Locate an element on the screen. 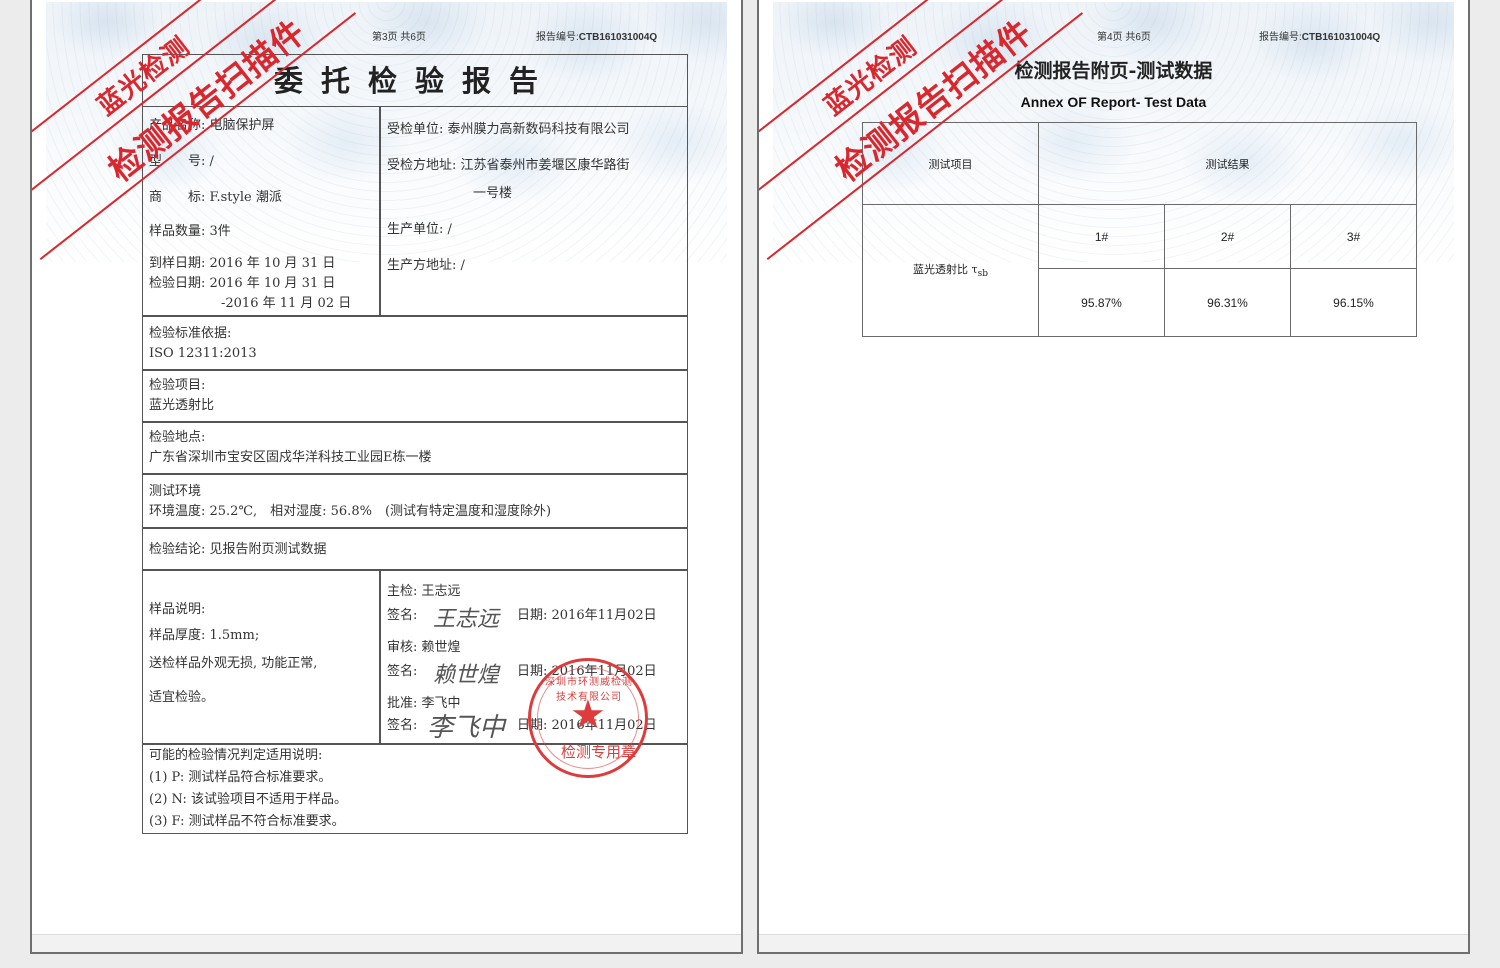 The width and height of the screenshot is (1500, 968). page-number: 第3页 共6页 is located at coordinates (399, 37).